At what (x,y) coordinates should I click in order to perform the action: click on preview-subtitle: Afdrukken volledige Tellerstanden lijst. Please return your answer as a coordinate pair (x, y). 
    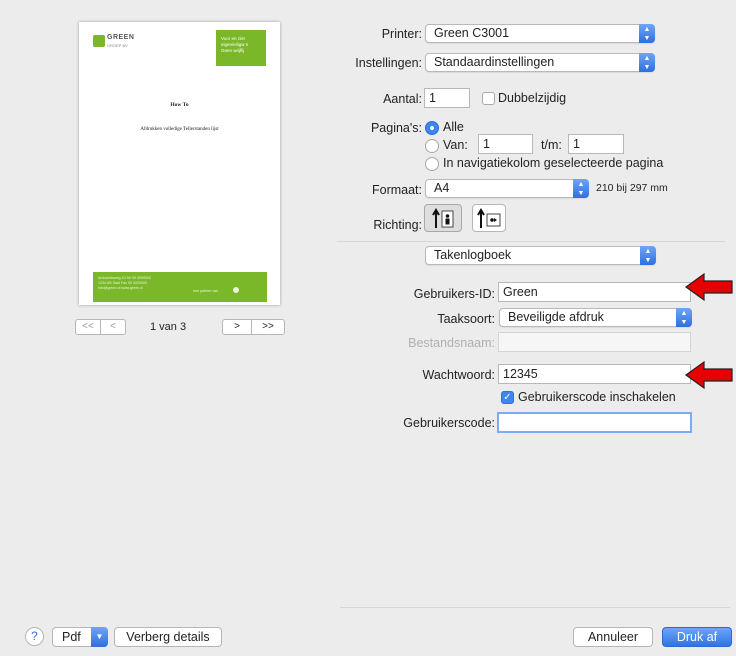
    Looking at the image, I should click on (179, 129).